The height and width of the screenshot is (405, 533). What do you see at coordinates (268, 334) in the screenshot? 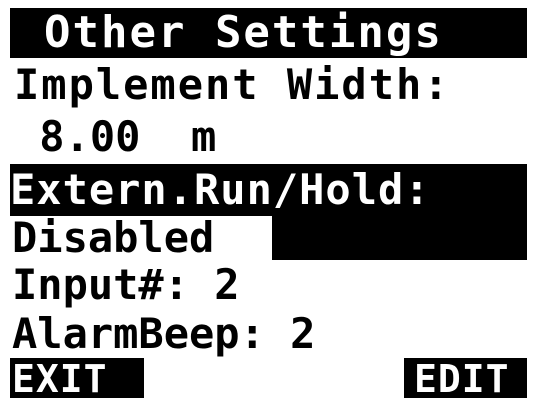
I see `alarm-beep-setting: AlarmBeep: 2` at bounding box center [268, 334].